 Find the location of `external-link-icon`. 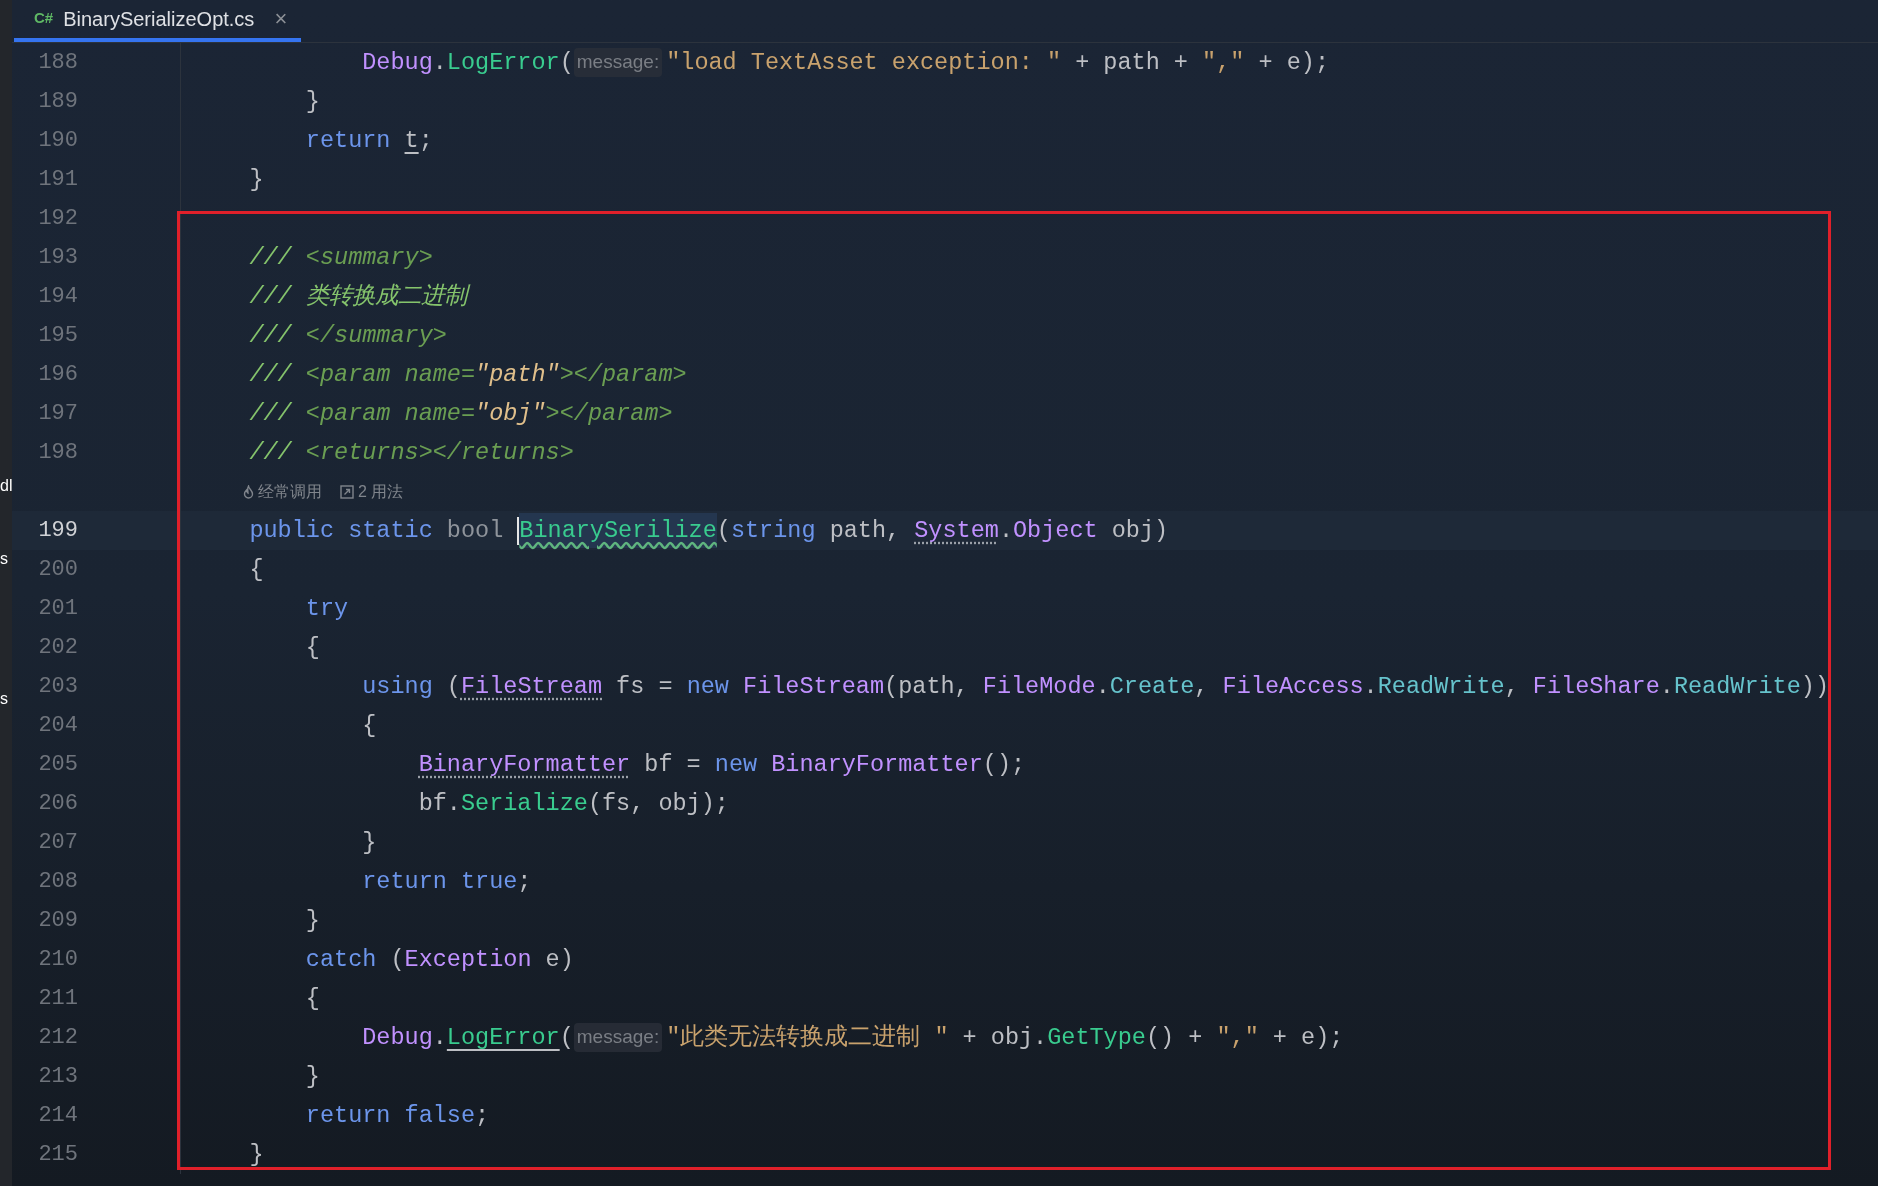

external-link-icon is located at coordinates (347, 491).